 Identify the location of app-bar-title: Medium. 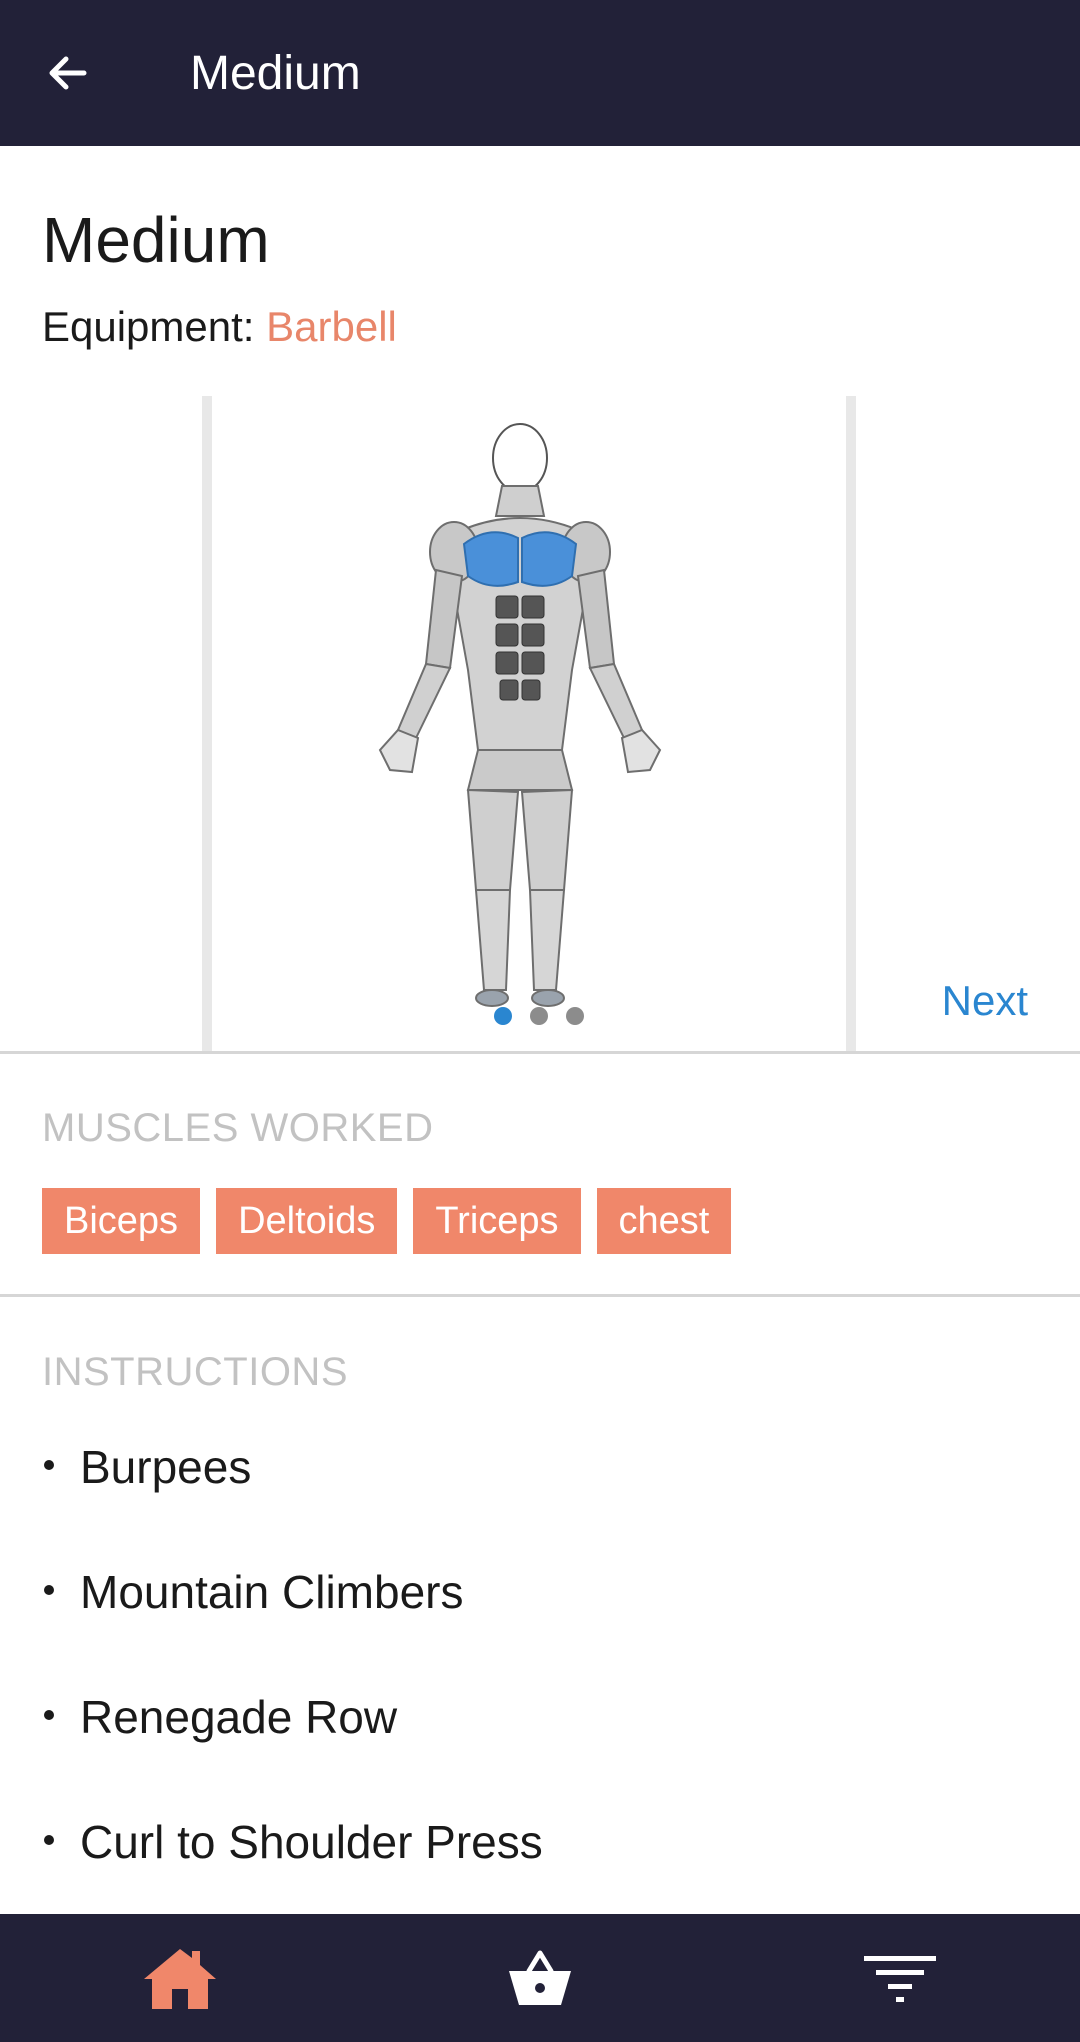
(275, 73).